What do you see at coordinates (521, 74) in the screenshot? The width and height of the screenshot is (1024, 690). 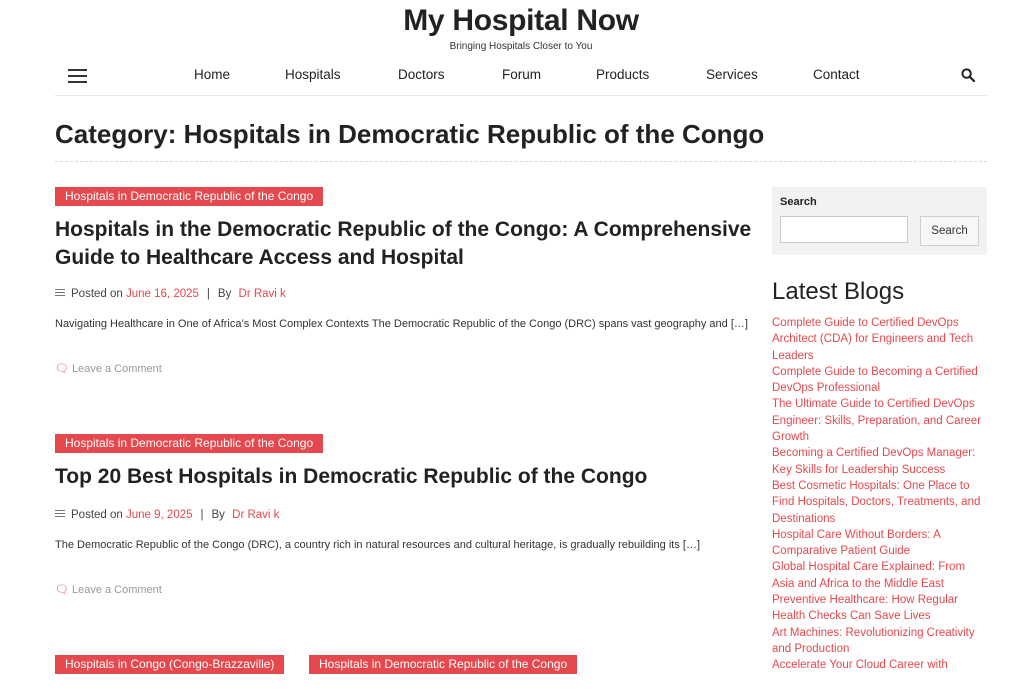 I see `nav-item-forum: Forum` at bounding box center [521, 74].